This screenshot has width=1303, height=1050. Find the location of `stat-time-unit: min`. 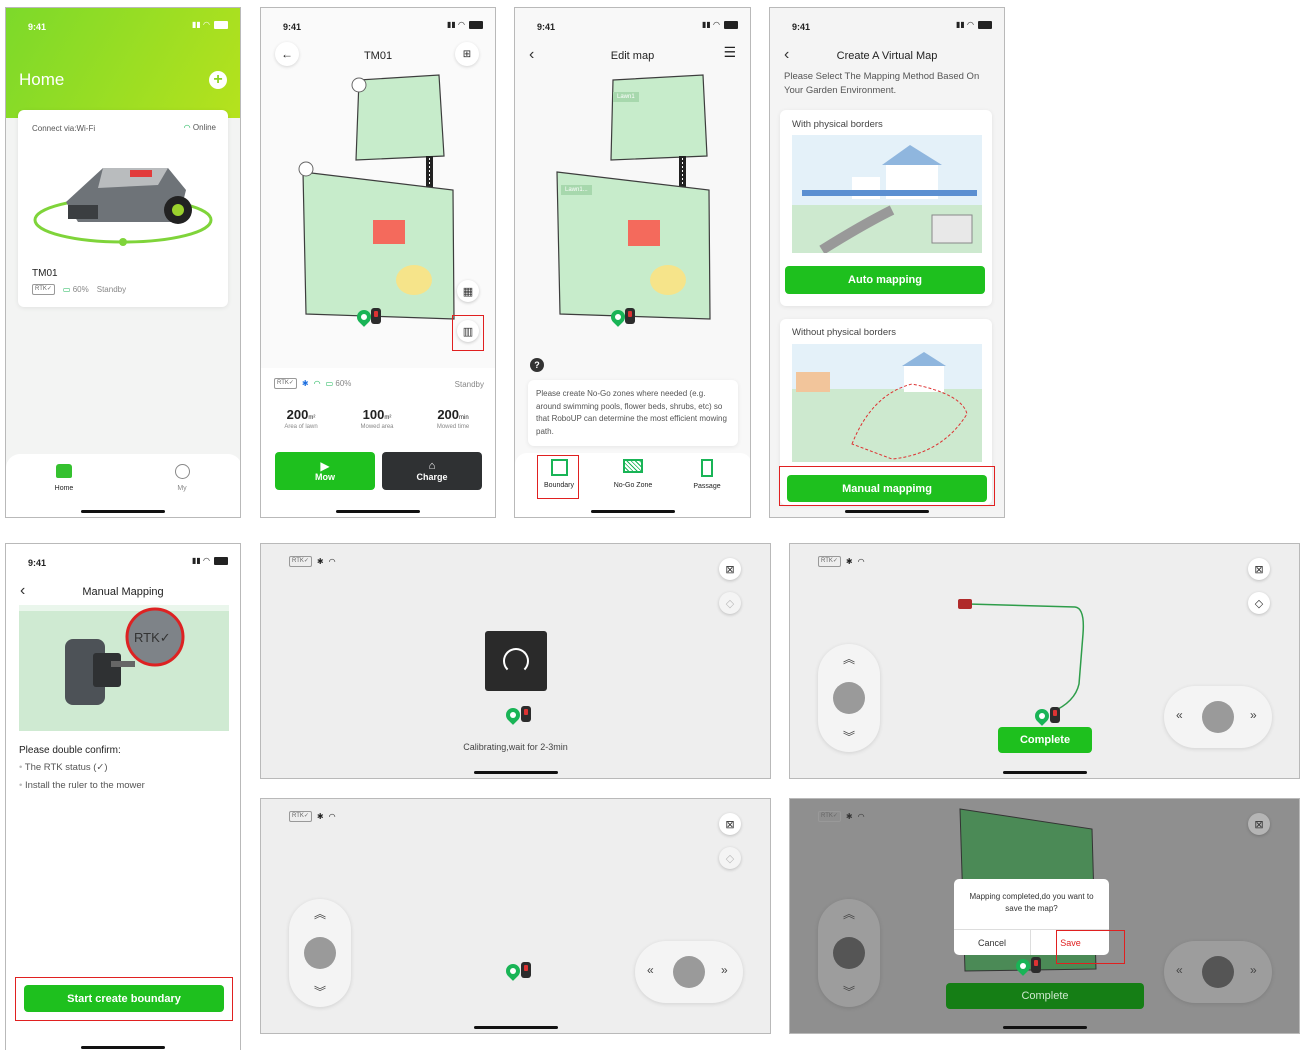

stat-time-unit: min is located at coordinates (464, 418).